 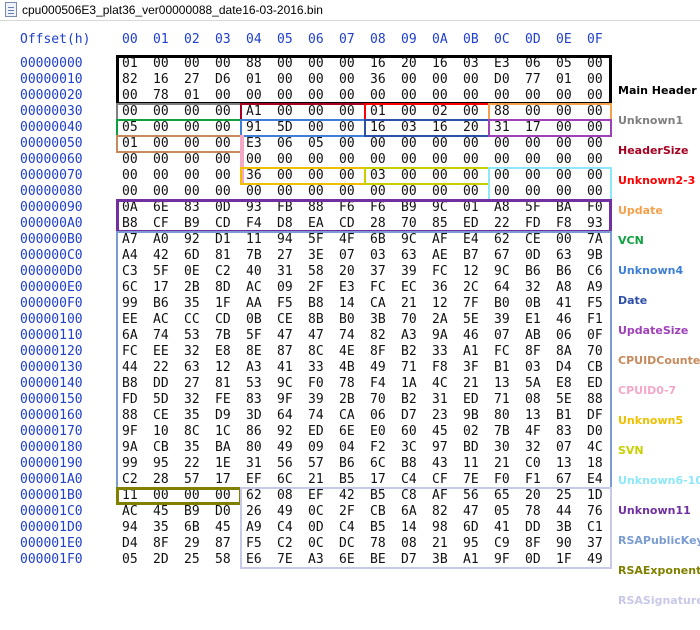 I want to click on hex-byte: B8, so click(x=130, y=223).